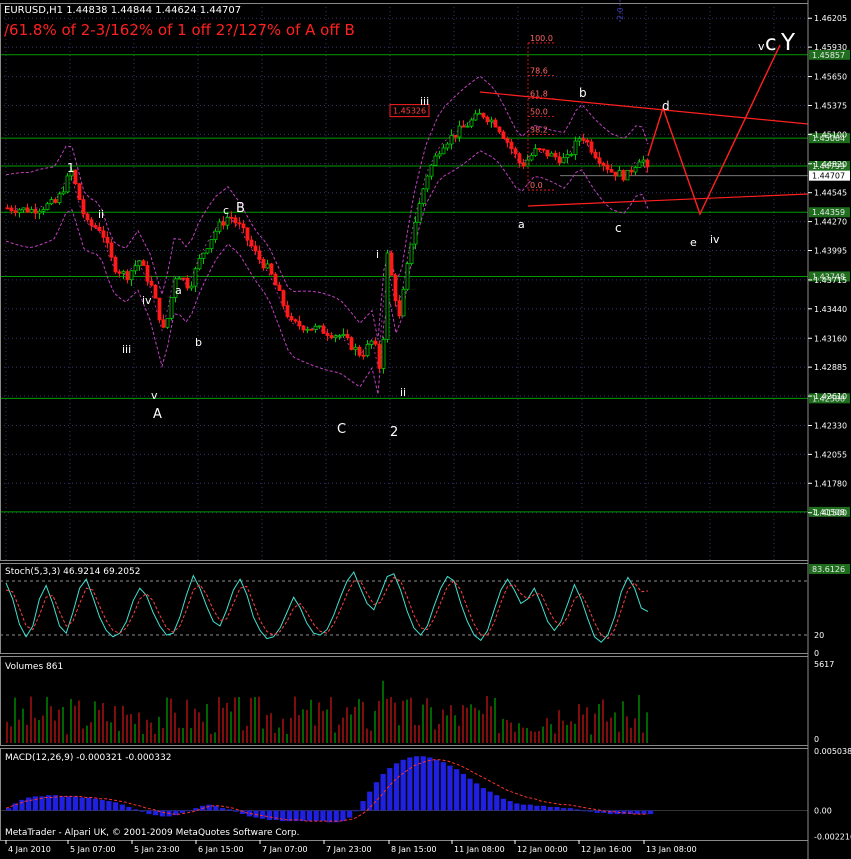 The height and width of the screenshot is (859, 851). Describe the element at coordinates (88, 758) in the screenshot. I see `macd-title: MACD(12,26,9) -0.000321 -0.000332` at that location.